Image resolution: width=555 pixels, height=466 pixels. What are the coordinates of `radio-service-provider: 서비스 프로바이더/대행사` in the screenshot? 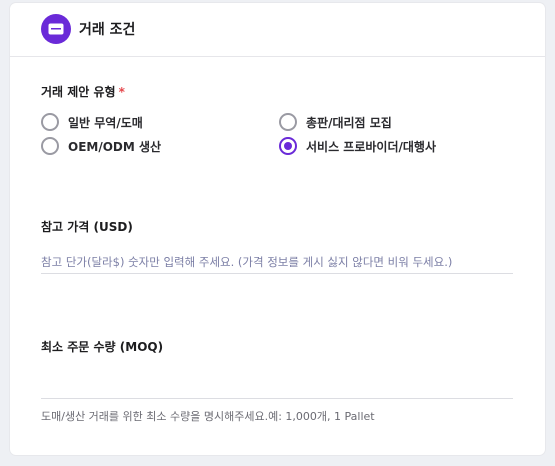 It's located at (357, 146).